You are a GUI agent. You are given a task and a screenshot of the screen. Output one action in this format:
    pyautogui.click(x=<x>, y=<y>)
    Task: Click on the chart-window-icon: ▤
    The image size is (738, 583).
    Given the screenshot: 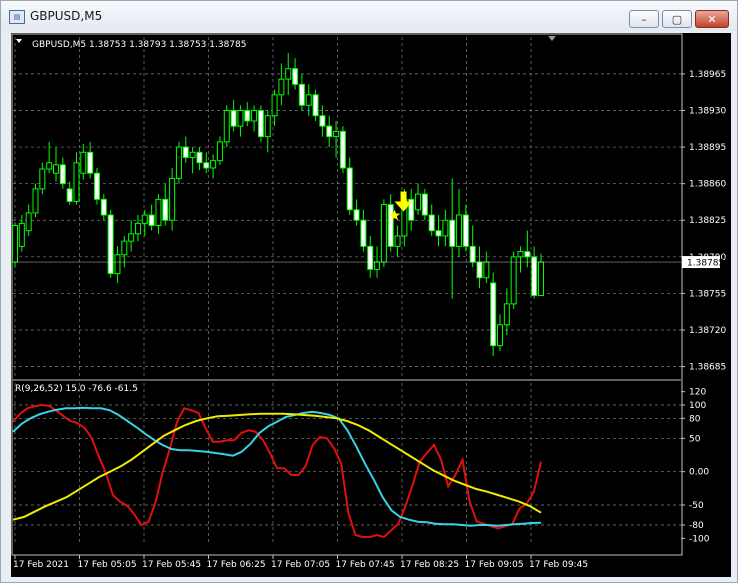 What is the action you would take?
    pyautogui.click(x=17, y=17)
    